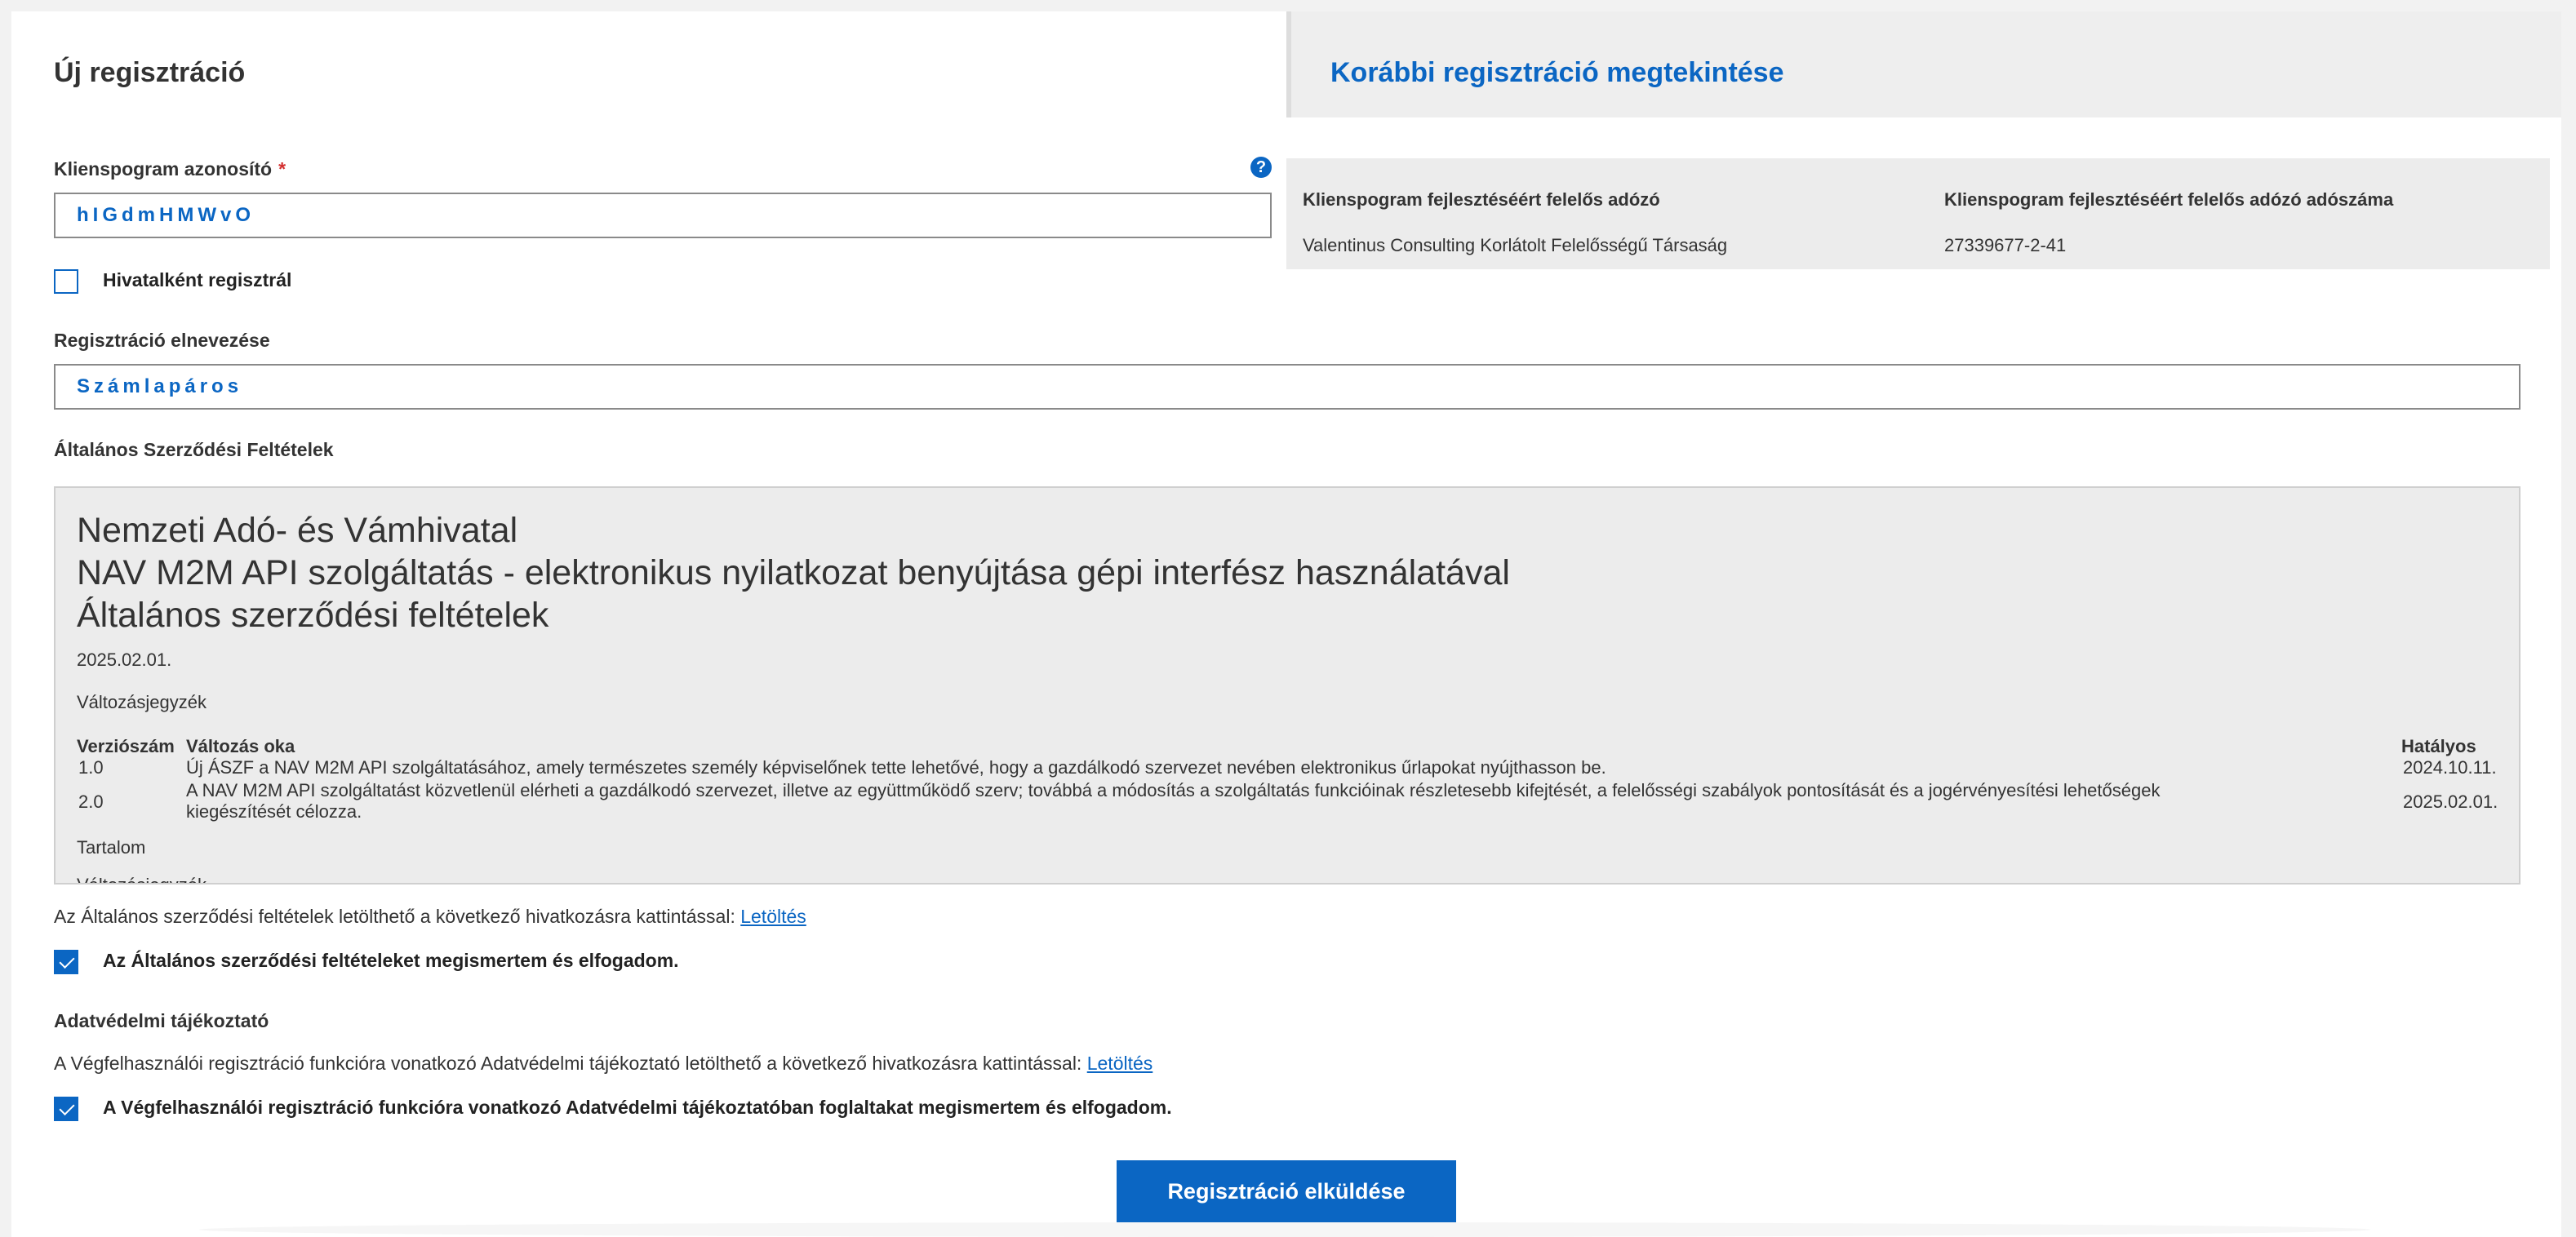  Describe the element at coordinates (124, 660) in the screenshot. I see `terms-date: 2025.02.01.` at that location.